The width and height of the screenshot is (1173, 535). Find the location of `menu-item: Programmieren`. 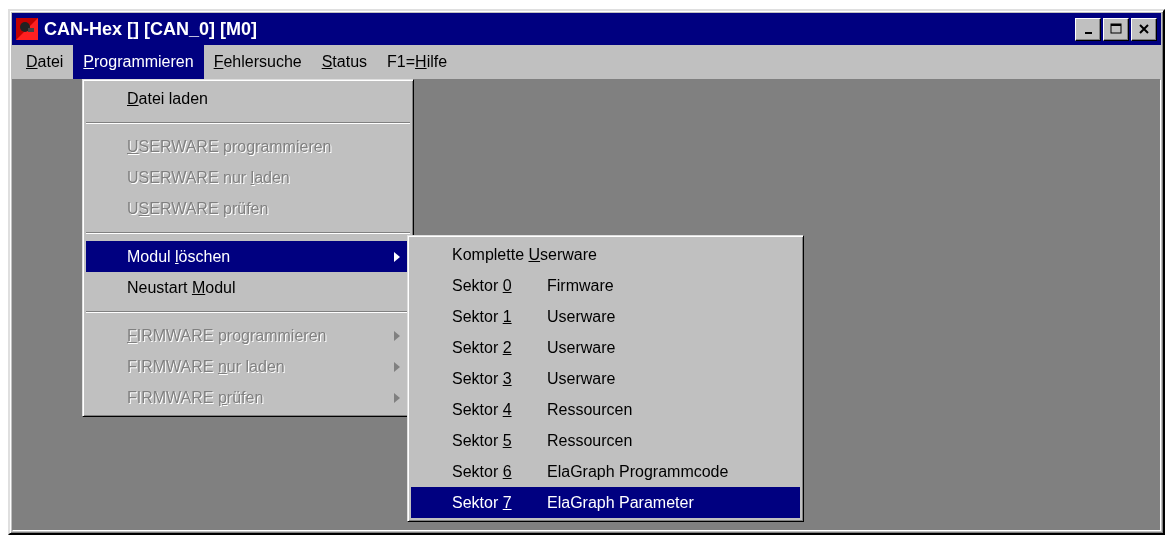

menu-item: Programmieren is located at coordinates (138, 62).